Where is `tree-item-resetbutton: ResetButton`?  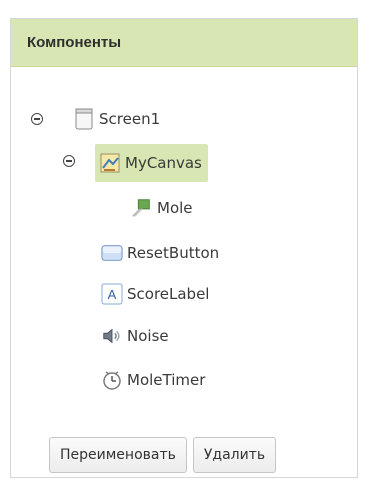 tree-item-resetbutton: ResetButton is located at coordinates (160, 253).